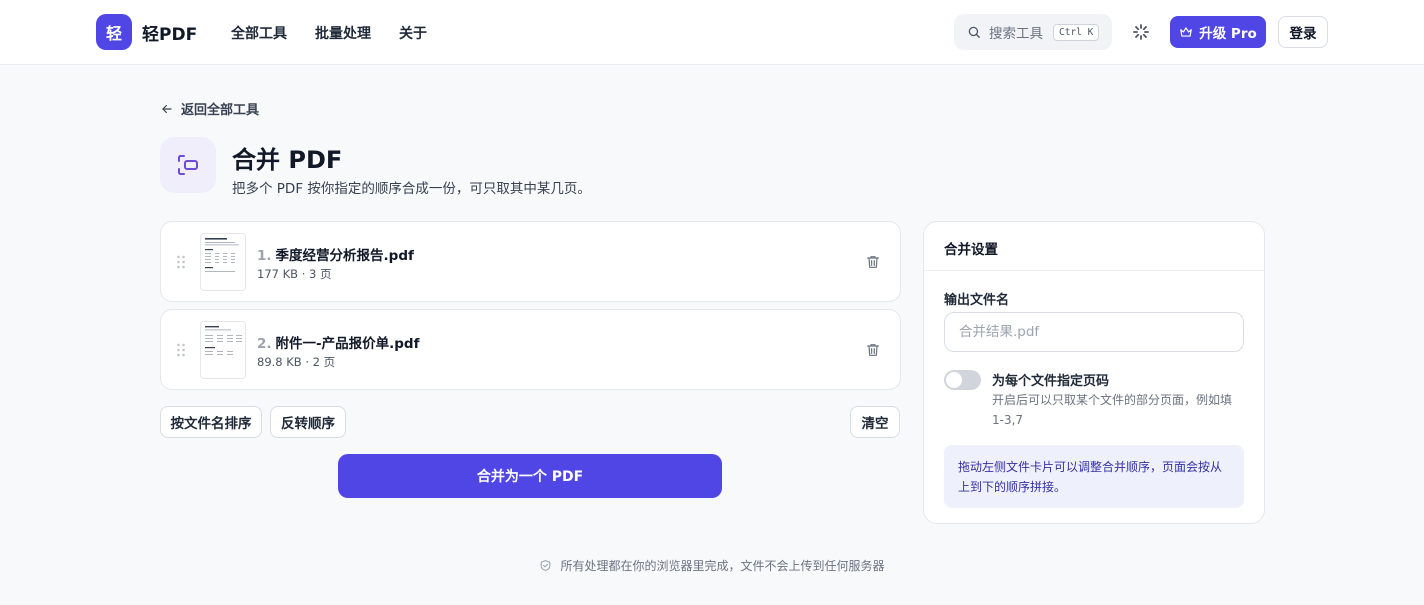 The height and width of the screenshot is (605, 1424). Describe the element at coordinates (1303, 32) in the screenshot. I see `login-button: 登录` at that location.